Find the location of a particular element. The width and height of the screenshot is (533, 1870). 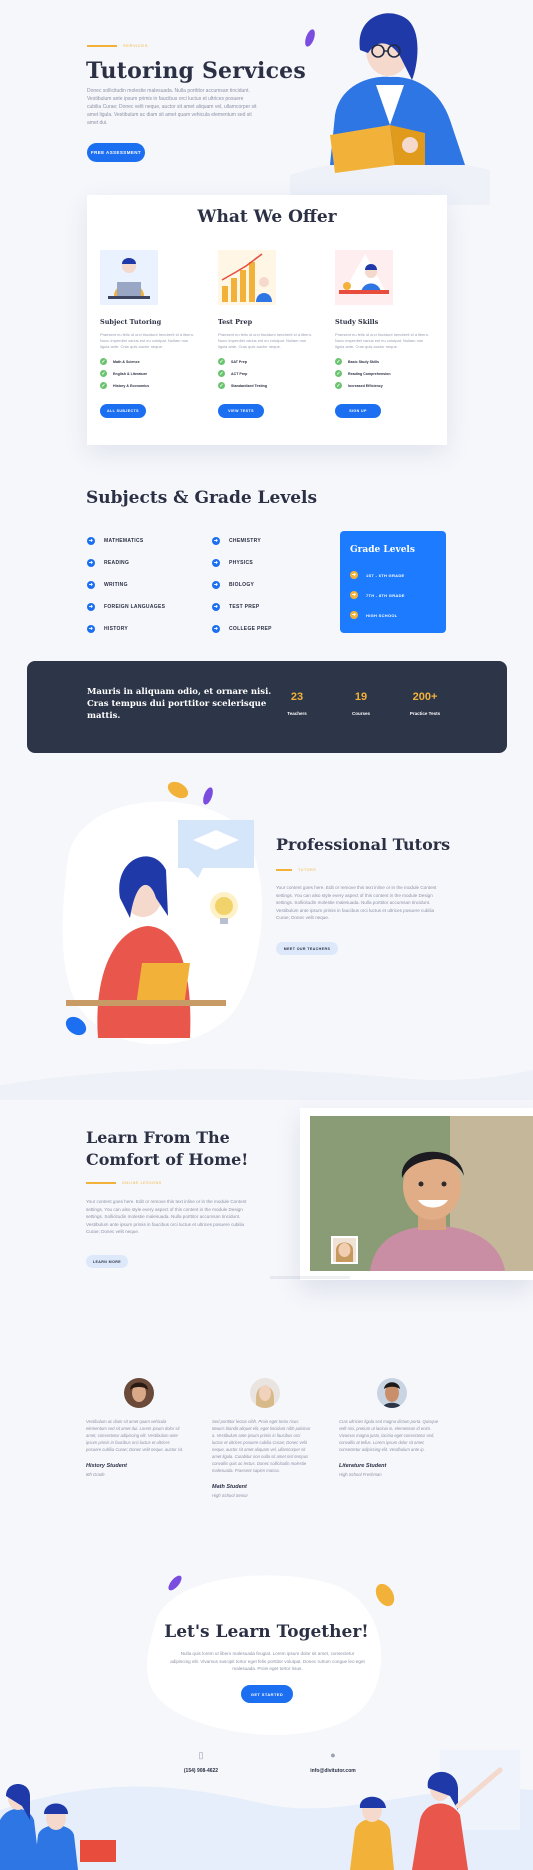

testimonial-name: Literature Student is located at coordinates (363, 1466).